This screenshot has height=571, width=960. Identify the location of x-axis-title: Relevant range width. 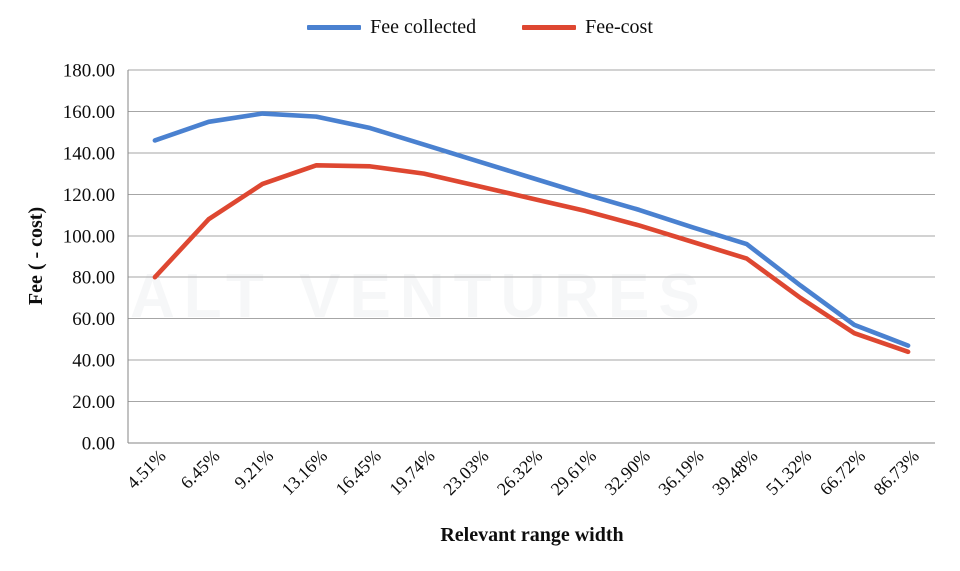
(531, 535).